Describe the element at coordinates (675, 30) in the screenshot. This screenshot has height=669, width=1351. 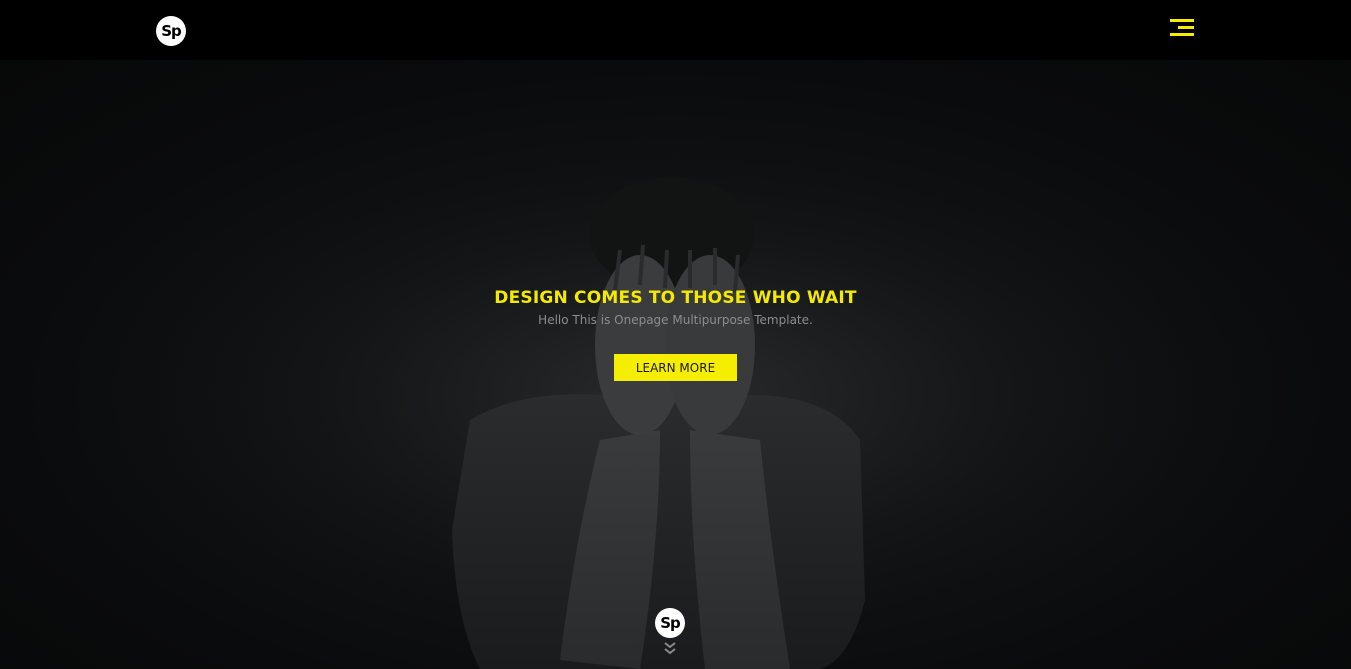
I see `top-navbar: Sp` at that location.